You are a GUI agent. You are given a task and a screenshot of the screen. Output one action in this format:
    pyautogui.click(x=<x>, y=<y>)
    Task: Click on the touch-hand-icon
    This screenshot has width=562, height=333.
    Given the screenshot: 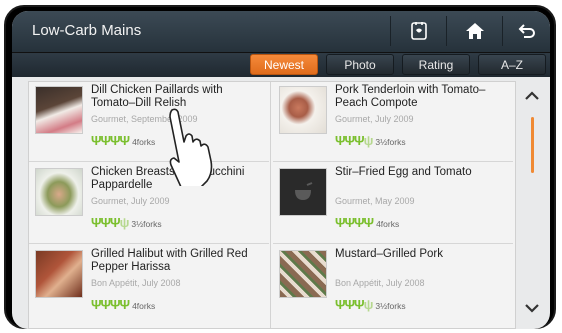 What is the action you would take?
    pyautogui.click(x=191, y=147)
    